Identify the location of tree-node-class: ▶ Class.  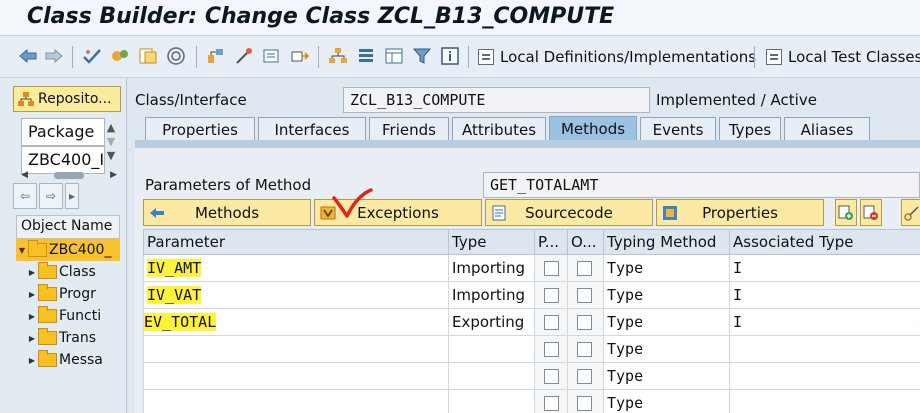
(68, 272).